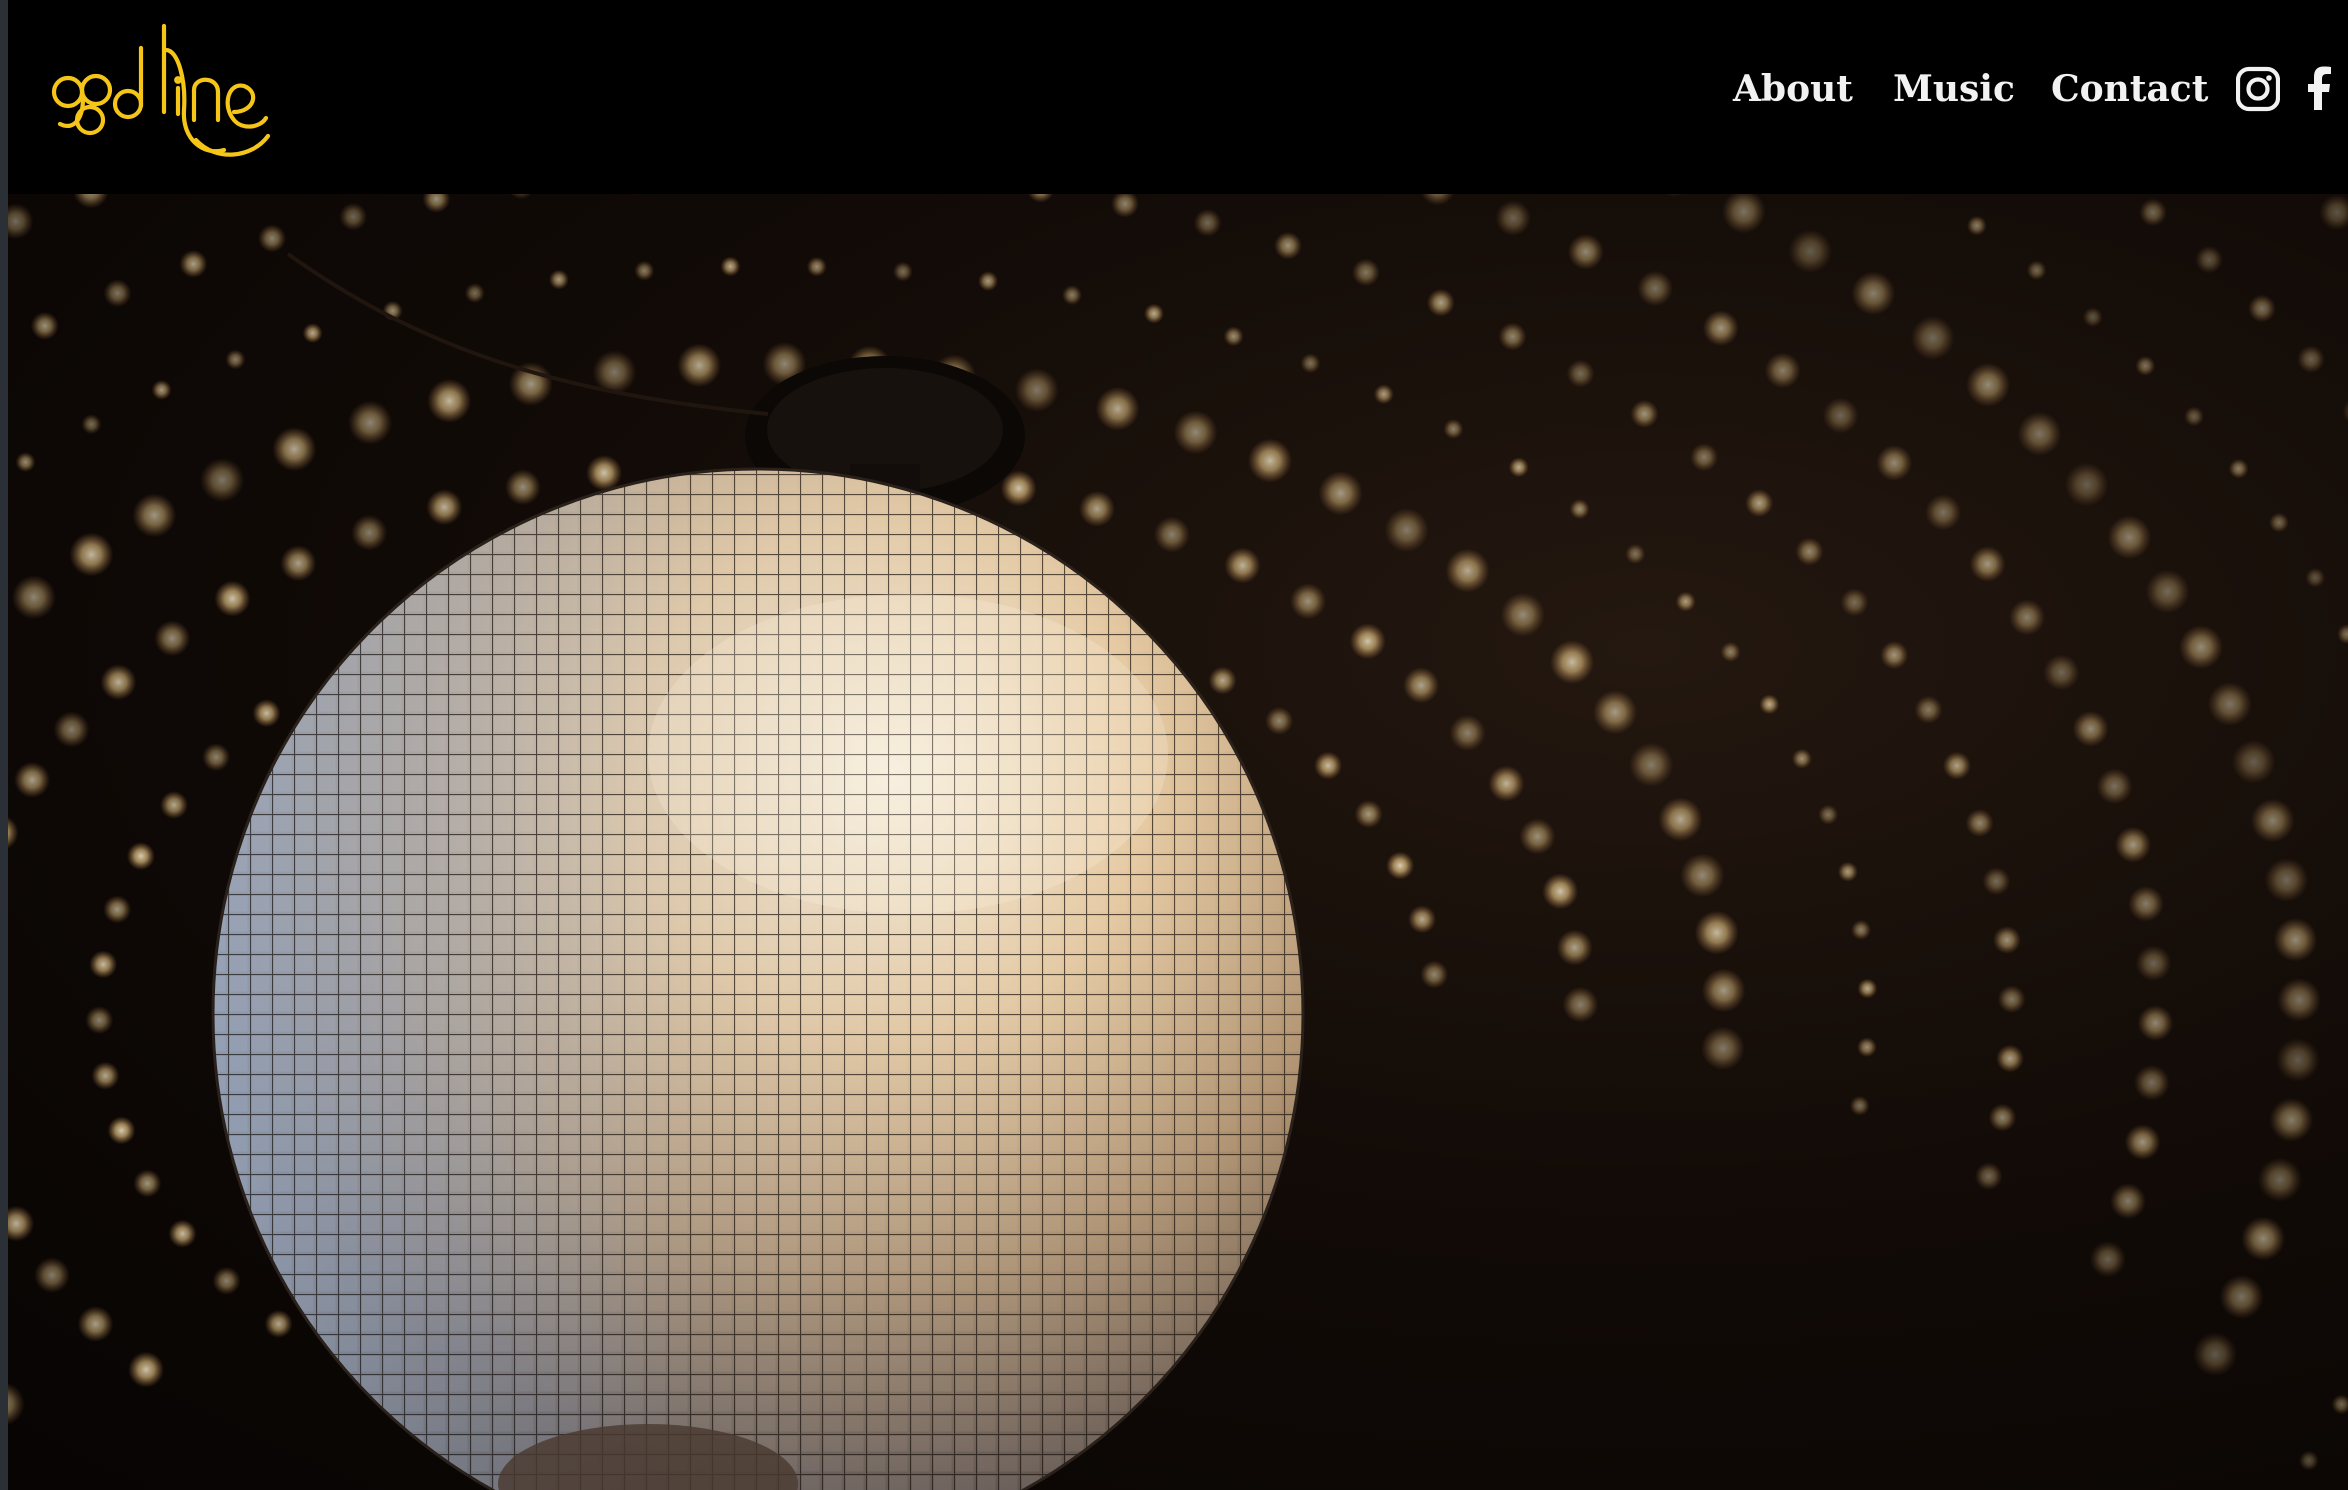 This screenshot has height=1490, width=2348. Describe the element at coordinates (2319, 89) in the screenshot. I see `facebook-link` at that location.